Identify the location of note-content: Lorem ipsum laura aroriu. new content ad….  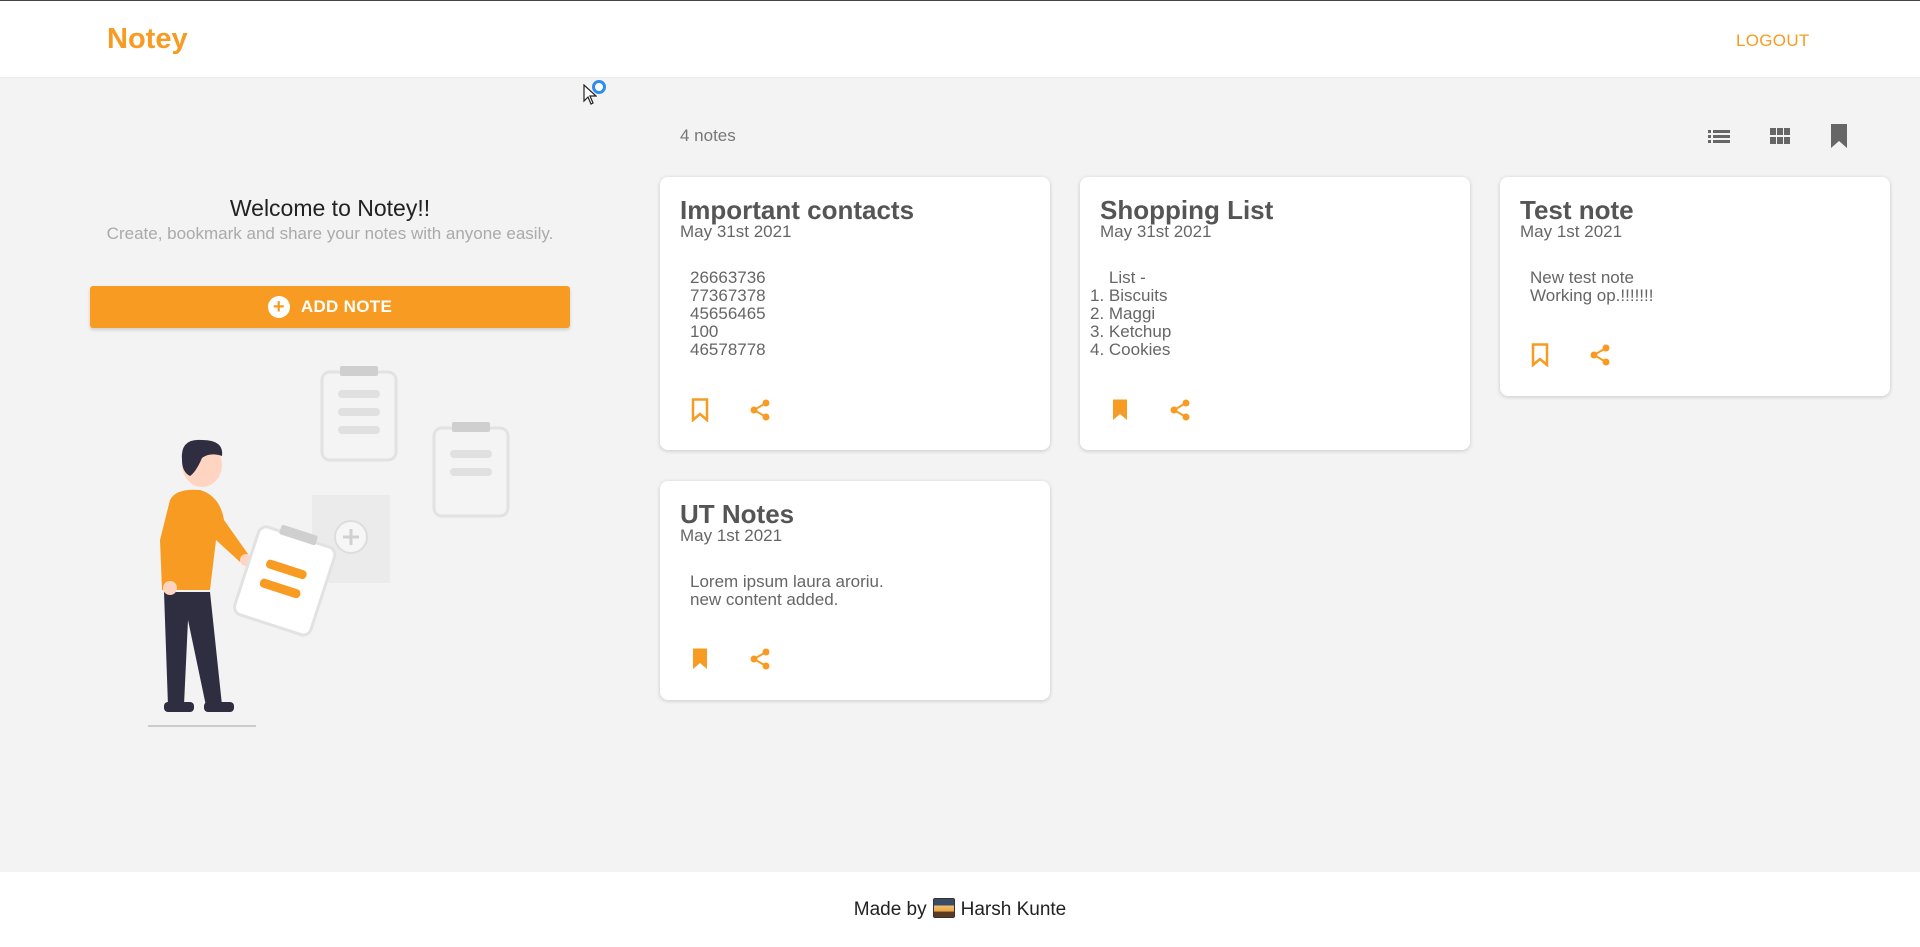
(787, 590).